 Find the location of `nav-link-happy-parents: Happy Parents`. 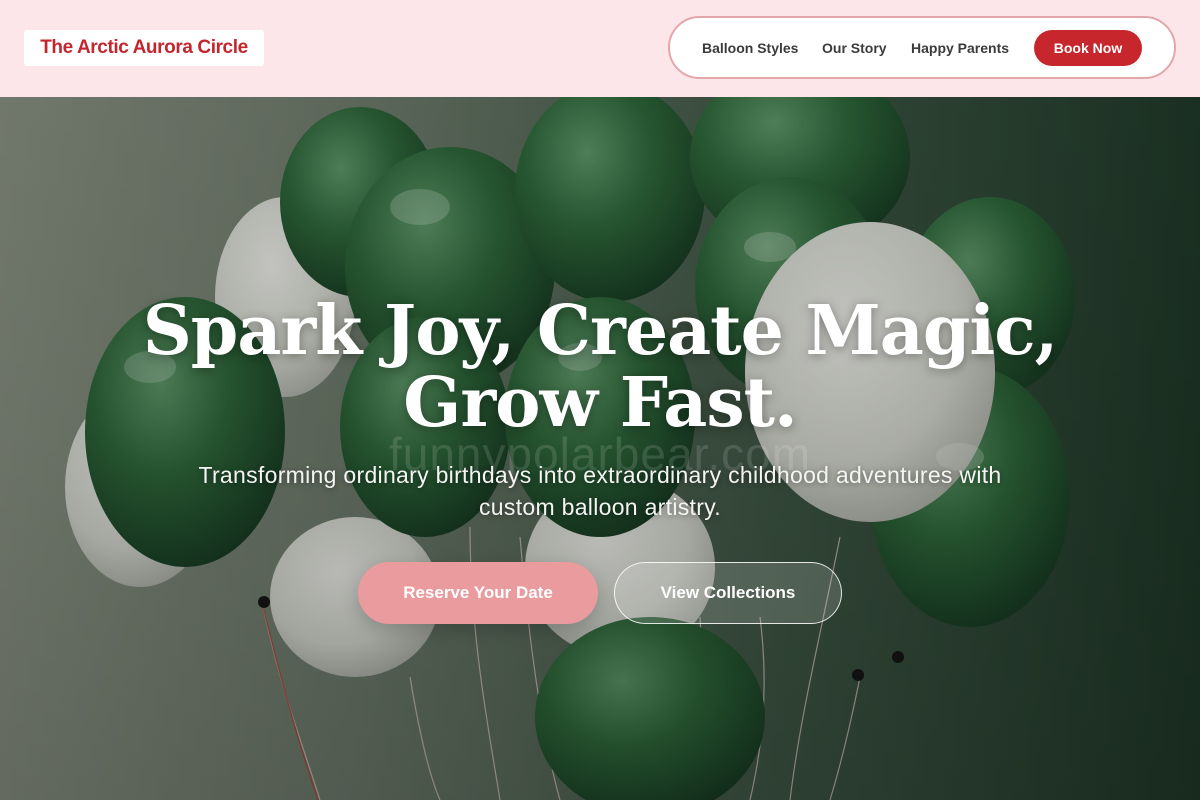

nav-link-happy-parents: Happy Parents is located at coordinates (960, 48).